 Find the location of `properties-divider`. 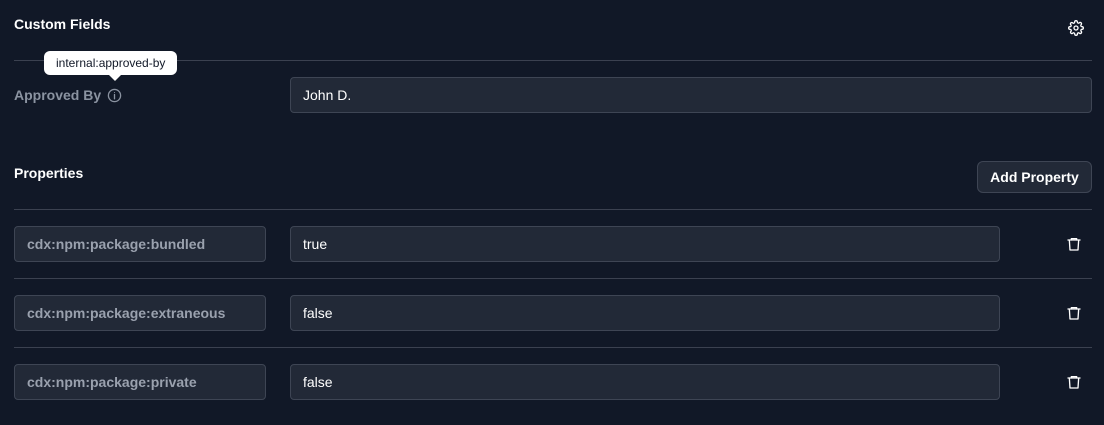

properties-divider is located at coordinates (553, 209).